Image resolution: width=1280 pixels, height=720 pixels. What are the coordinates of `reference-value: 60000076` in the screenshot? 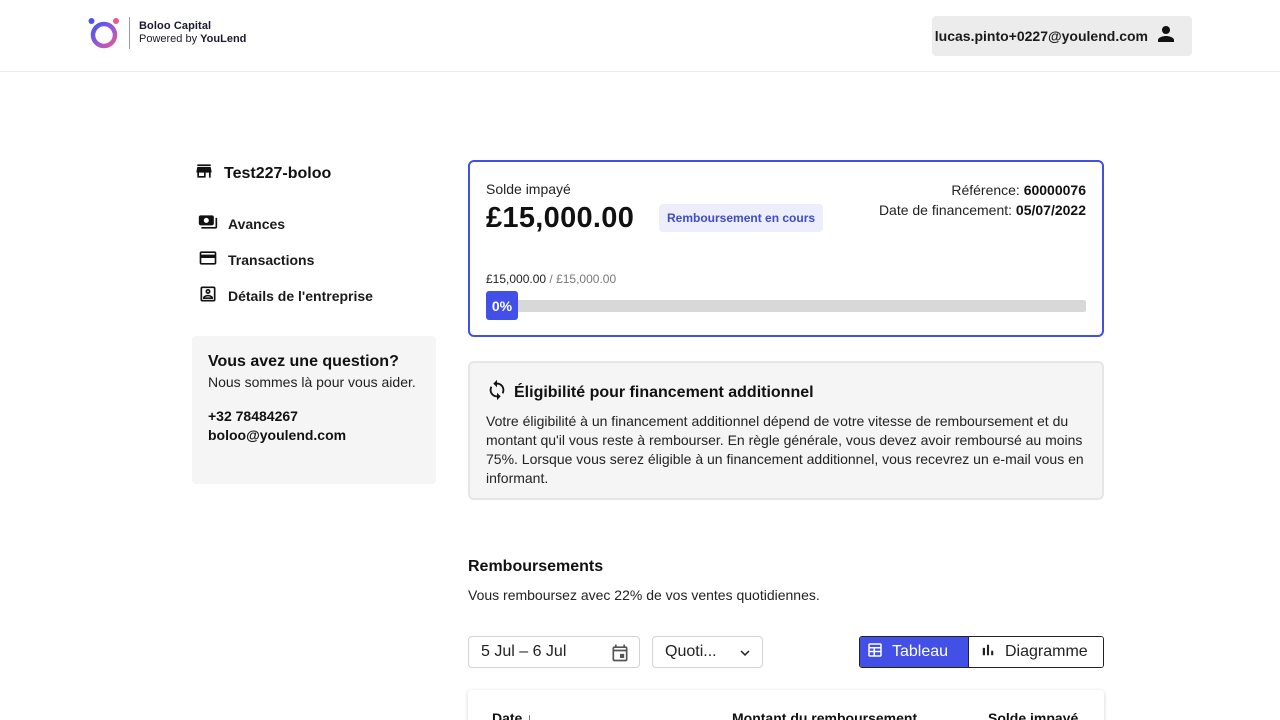 It's located at (1054, 190).